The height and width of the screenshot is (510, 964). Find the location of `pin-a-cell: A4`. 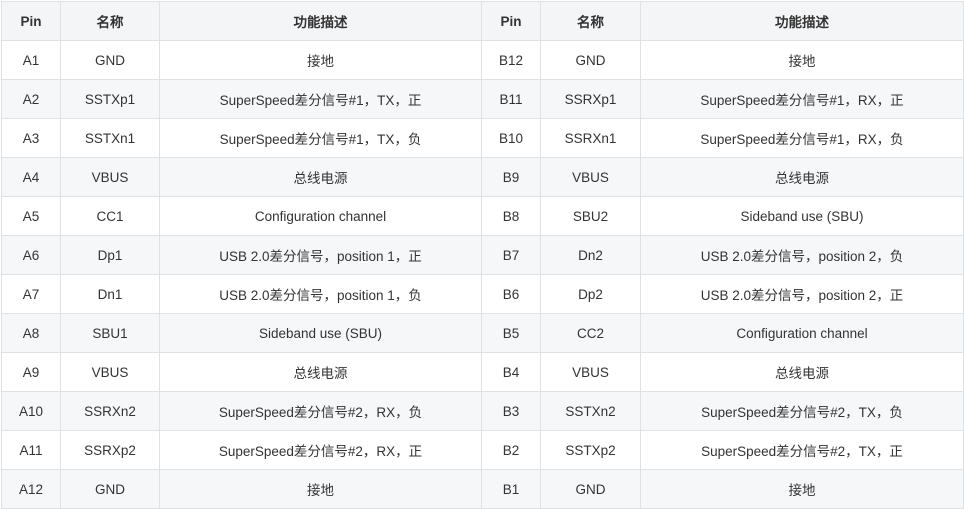

pin-a-cell: A4 is located at coordinates (31, 177).